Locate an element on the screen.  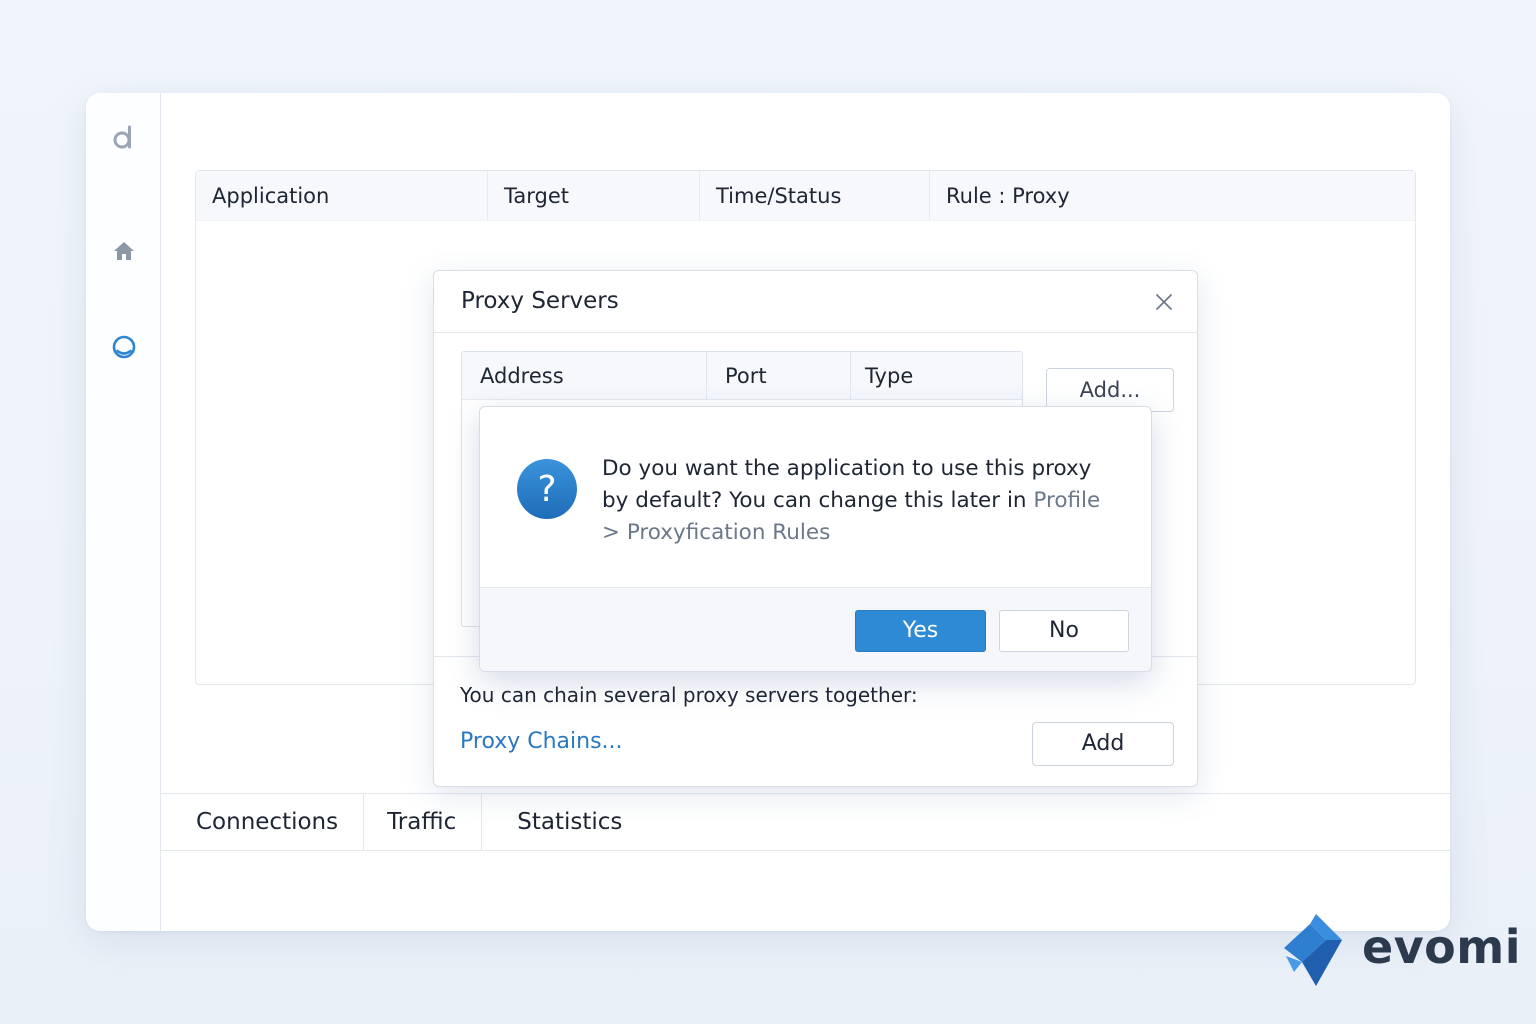
column-rule-proxy: Rule : Proxy is located at coordinates (1172, 195).